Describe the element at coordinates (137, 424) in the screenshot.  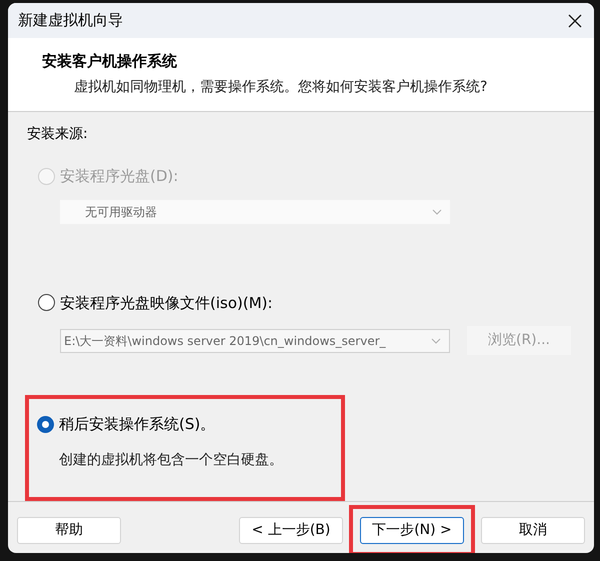
I see `option-label: 稍后安装操作系统(S)。` at that location.